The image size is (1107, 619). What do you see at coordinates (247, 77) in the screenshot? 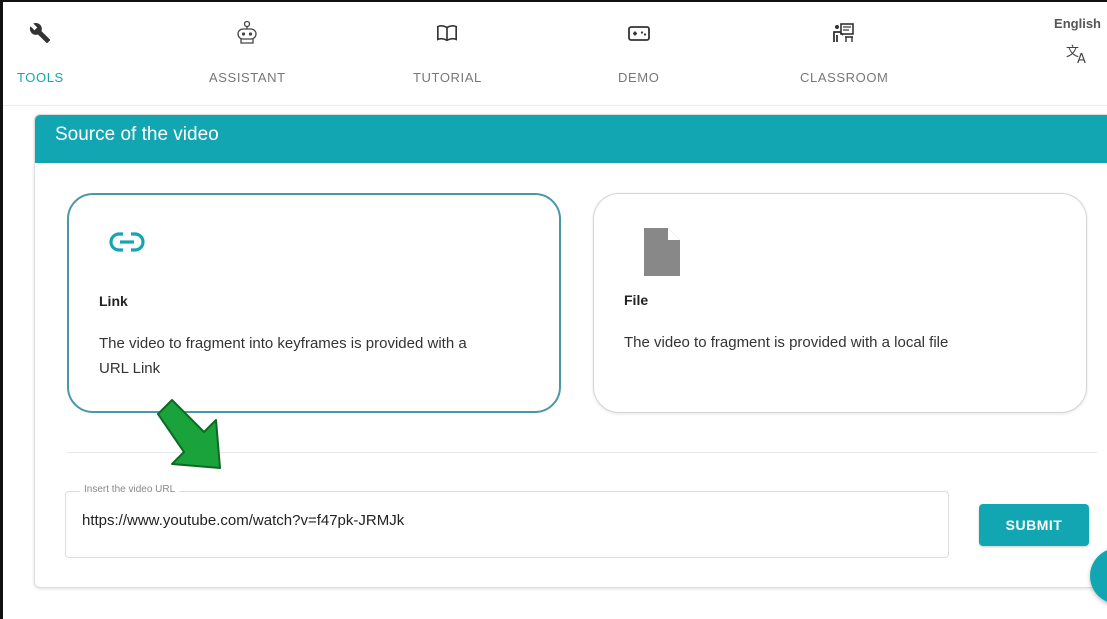
I see `nav-label-assistant: ASSISTANT` at bounding box center [247, 77].